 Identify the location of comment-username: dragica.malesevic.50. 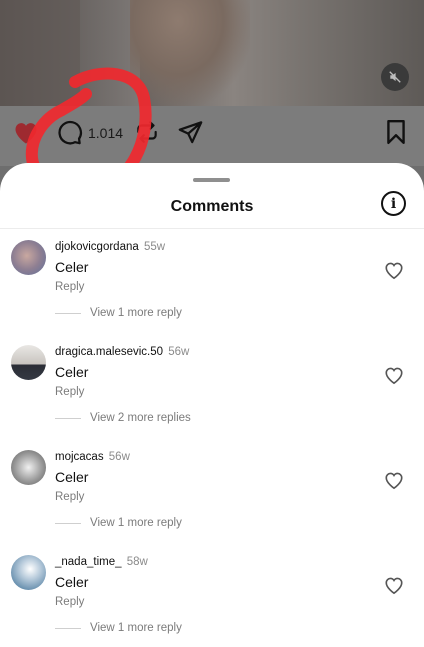
(109, 352).